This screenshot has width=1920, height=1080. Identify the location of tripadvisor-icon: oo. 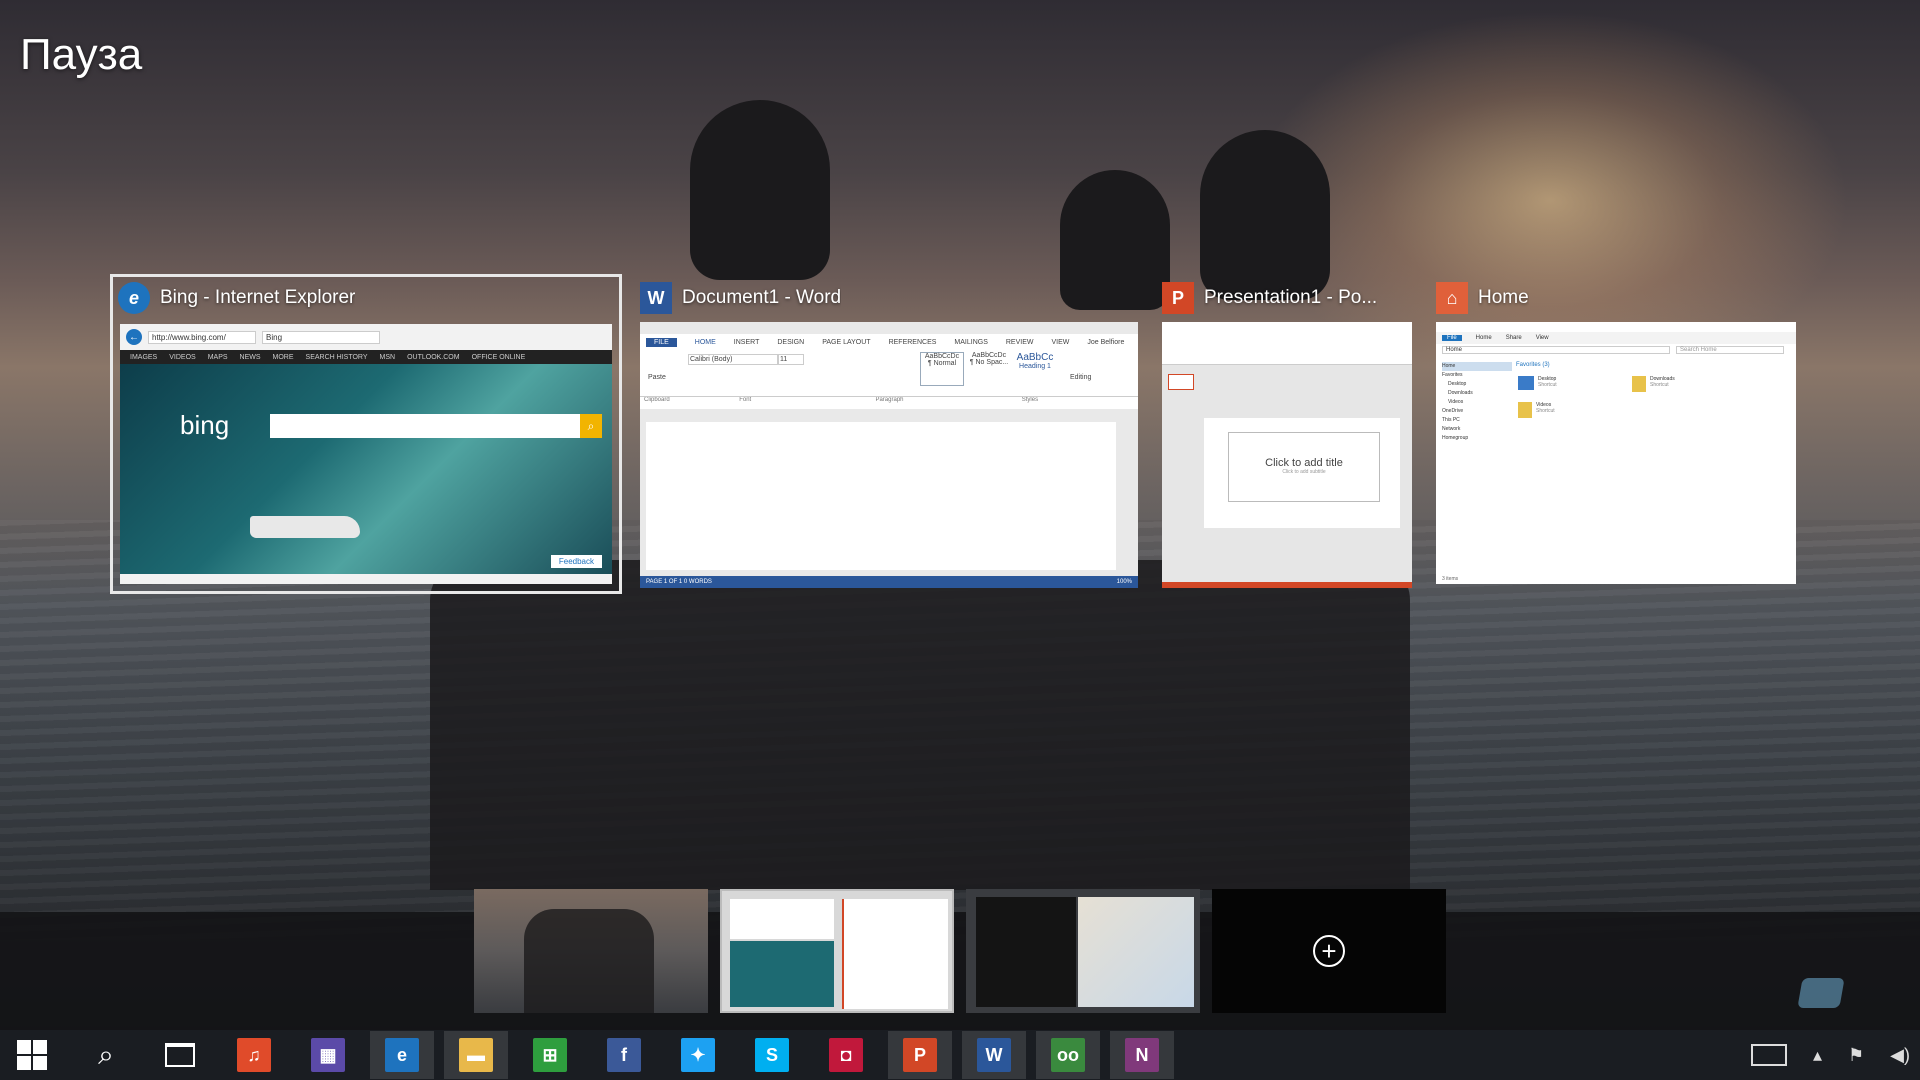
(1068, 1055).